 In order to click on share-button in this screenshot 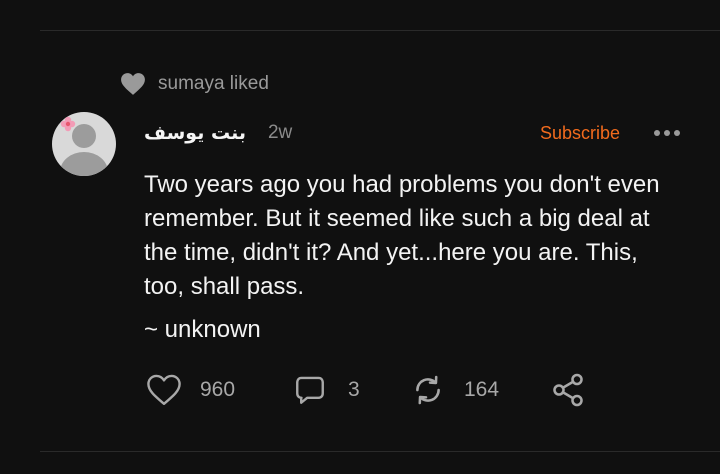, I will do `click(568, 390)`.